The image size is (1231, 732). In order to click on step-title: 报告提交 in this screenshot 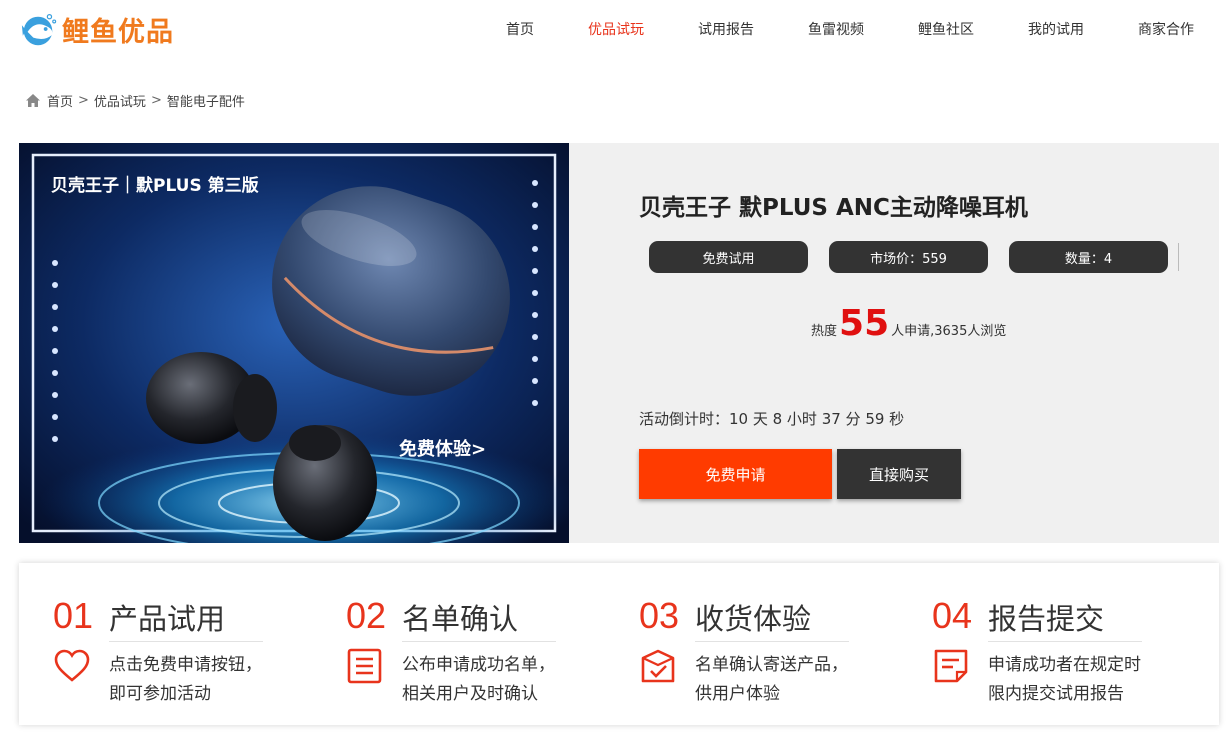, I will do `click(1046, 619)`.